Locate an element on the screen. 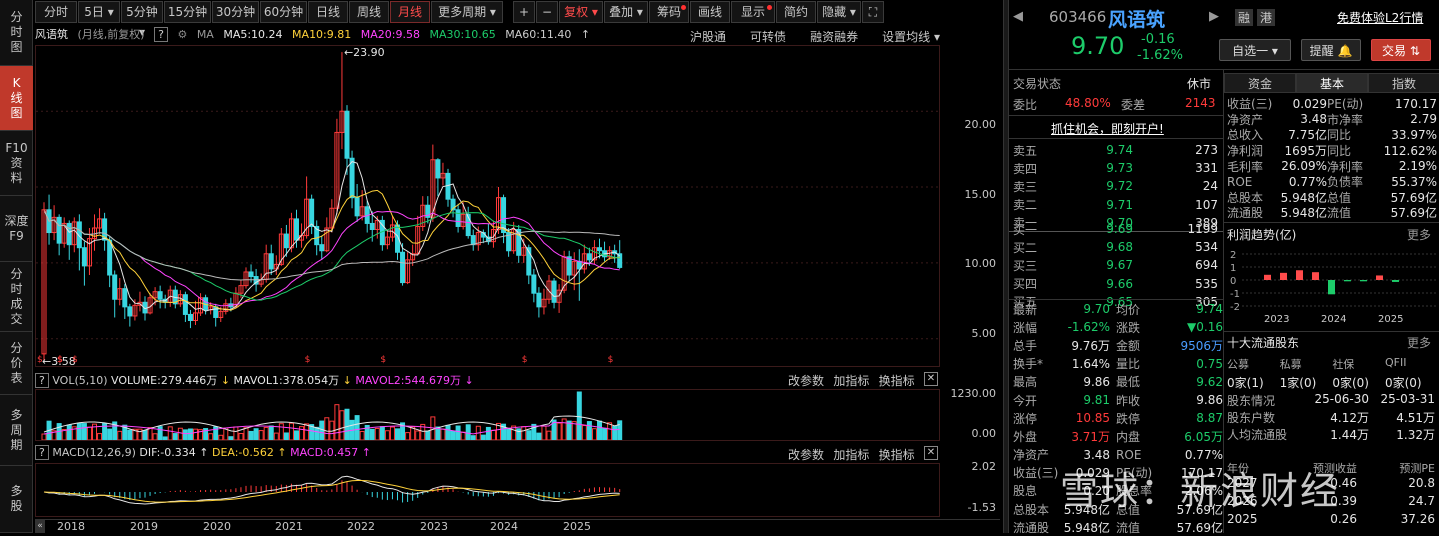  left-tab-fenjiabiao: 分价表 is located at coordinates (16, 363).